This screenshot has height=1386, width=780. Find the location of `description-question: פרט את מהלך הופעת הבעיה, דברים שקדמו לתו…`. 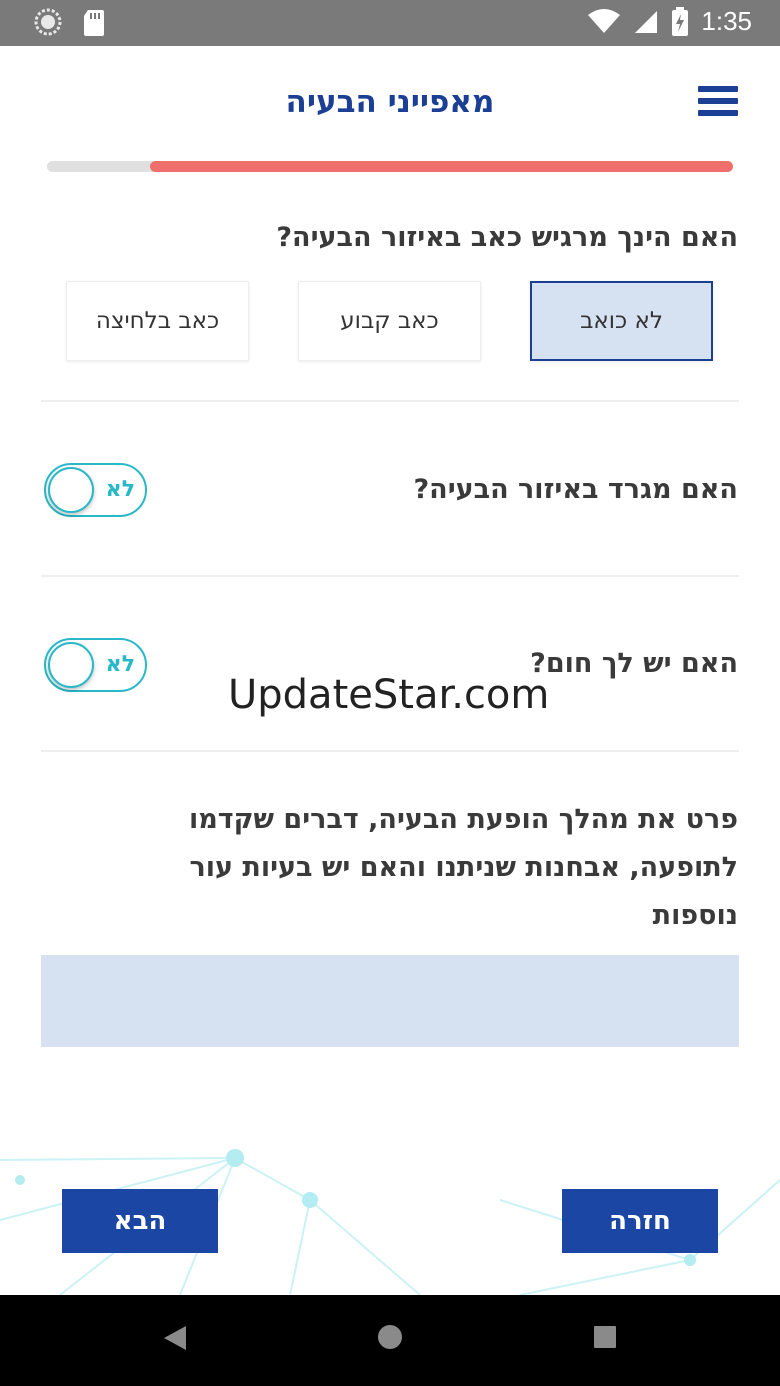

description-question: פרט את מהלך הופעת הבעיה, דברים שקדמו לתו… is located at coordinates (463, 867).